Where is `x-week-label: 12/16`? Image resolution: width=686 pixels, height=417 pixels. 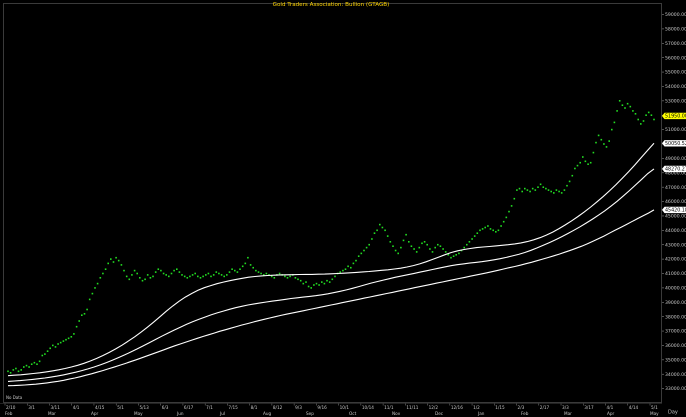 x-week-label: 12/16 is located at coordinates (457, 407).